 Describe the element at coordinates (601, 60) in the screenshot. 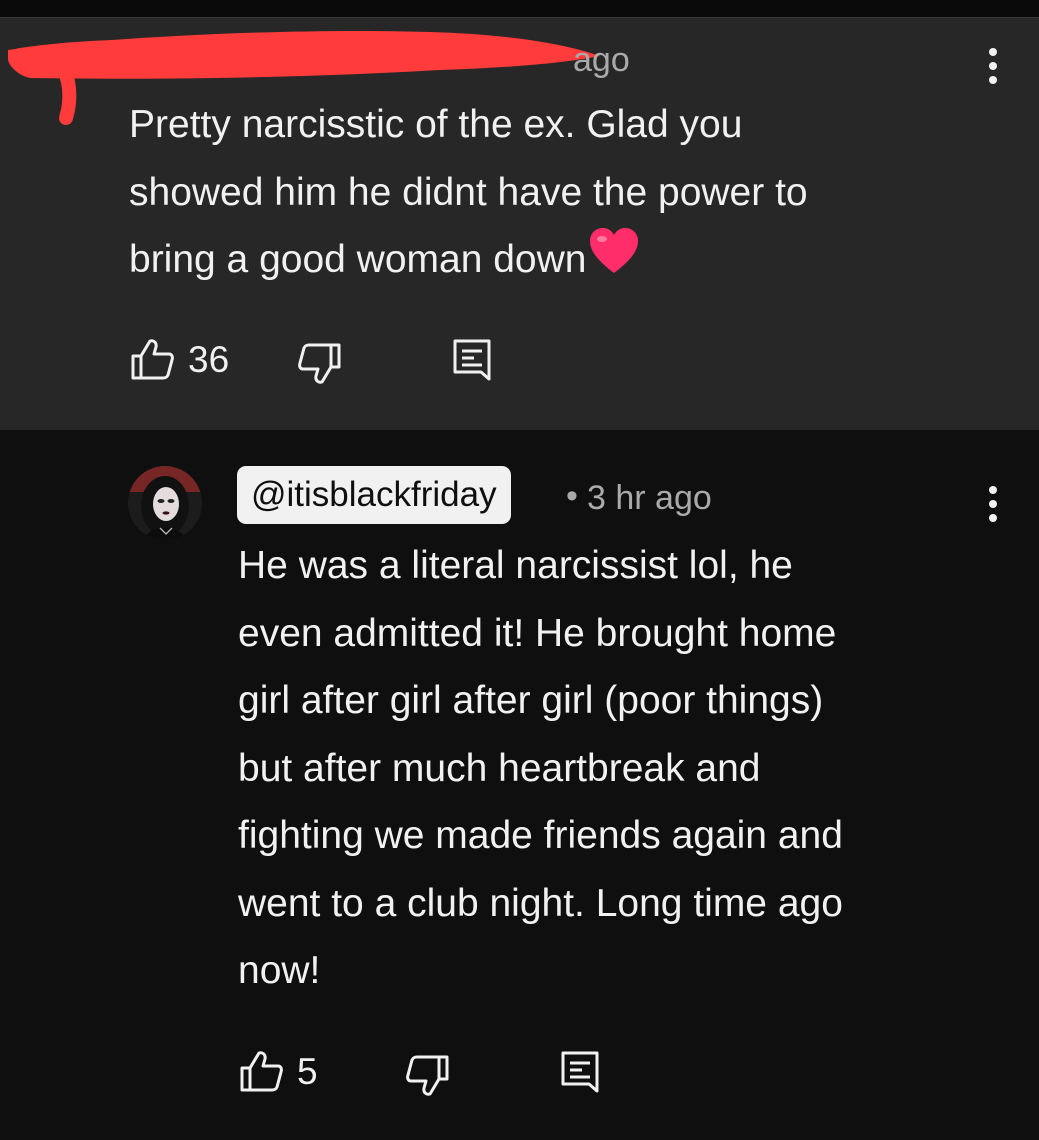

I see `comment-timestamp: ago` at that location.